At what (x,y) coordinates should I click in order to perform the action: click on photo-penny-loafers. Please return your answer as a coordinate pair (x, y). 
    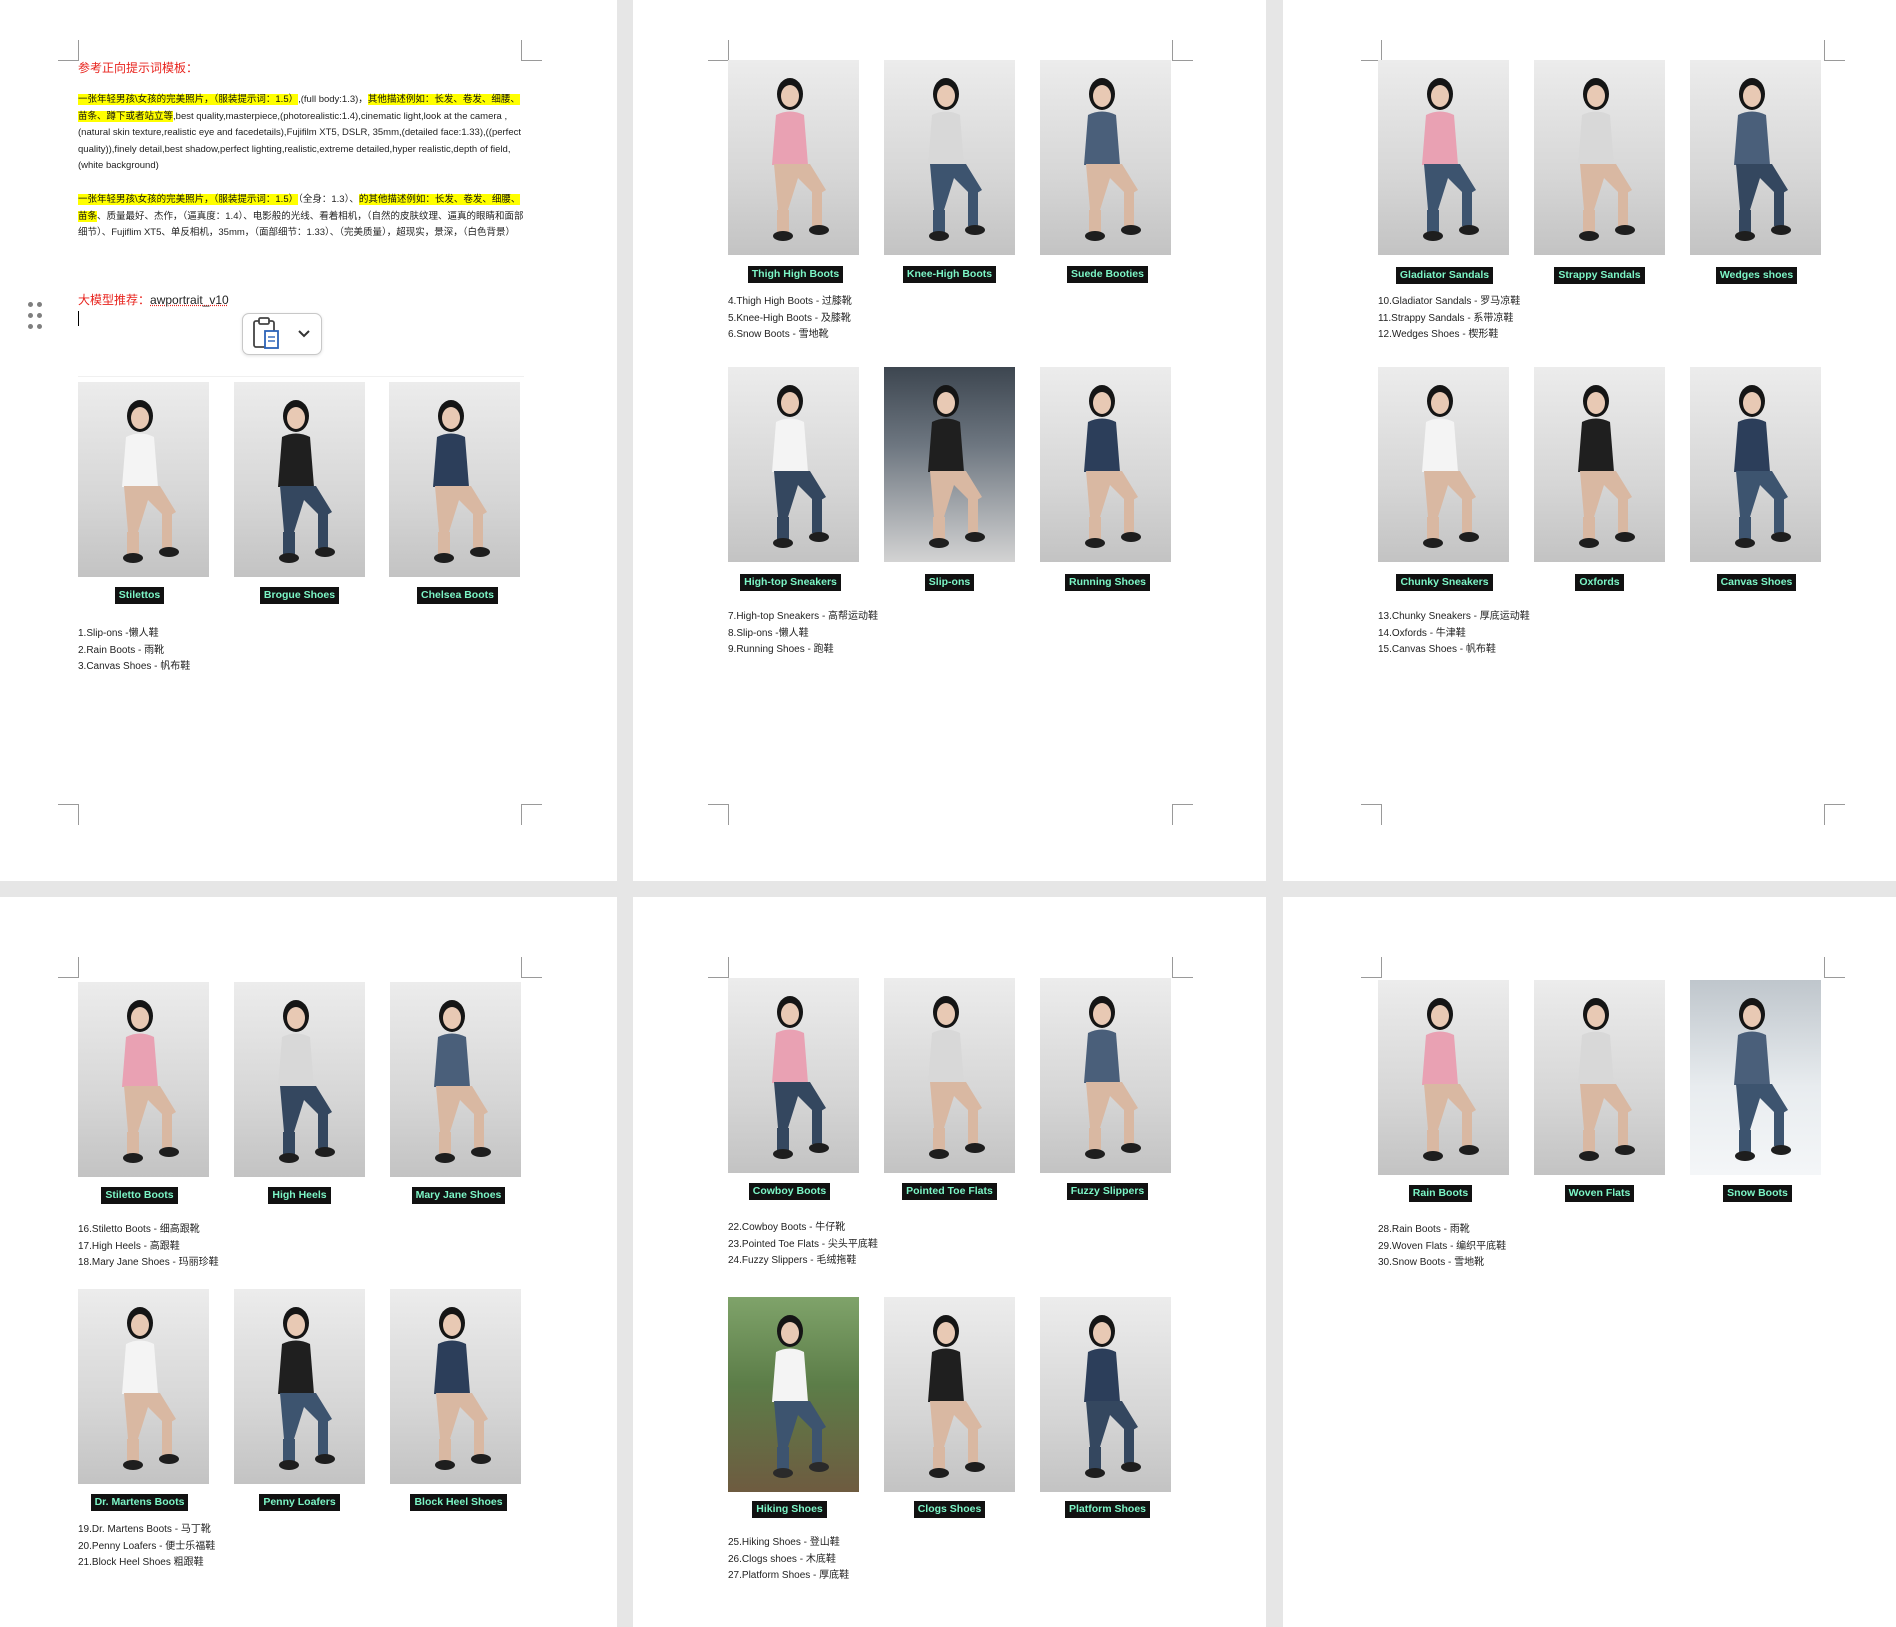
    Looking at the image, I should click on (299, 1386).